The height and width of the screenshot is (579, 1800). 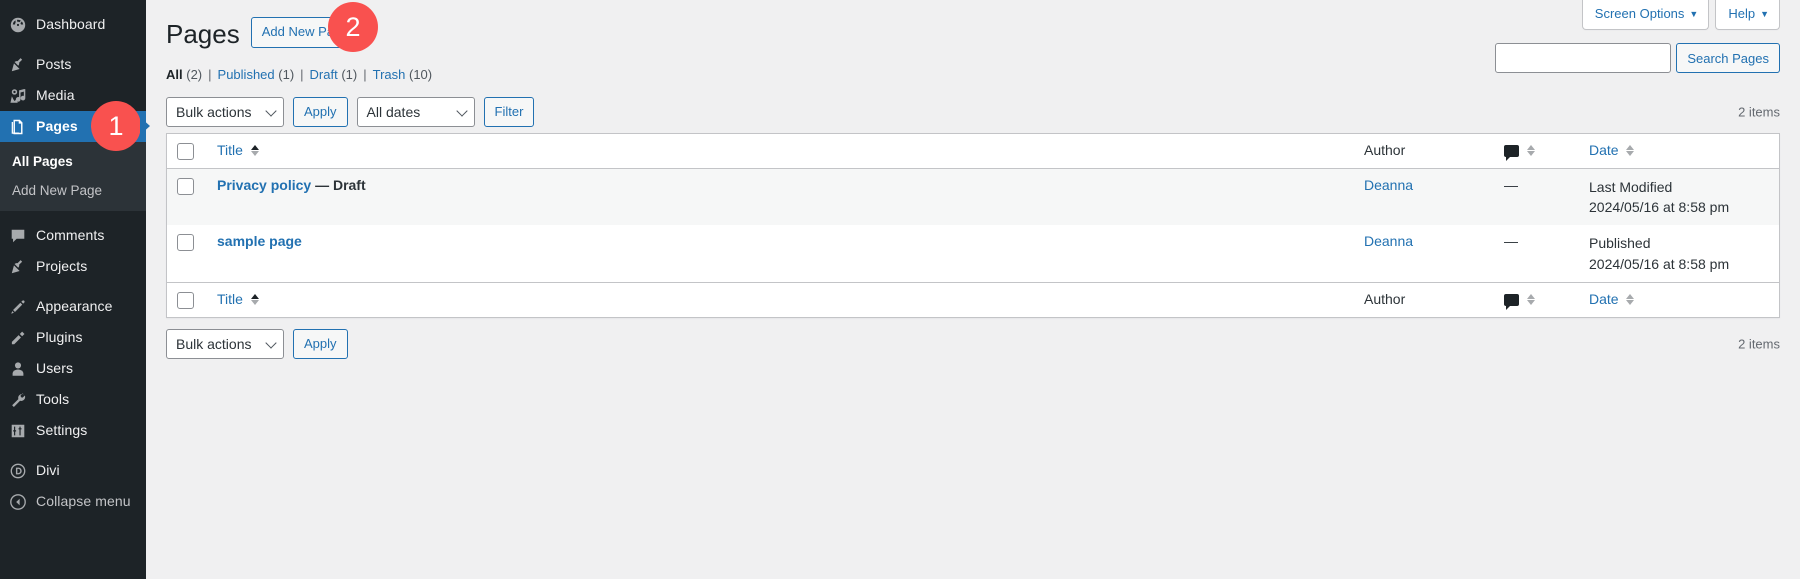 I want to click on filter-link-trash: Trash, so click(x=389, y=74).